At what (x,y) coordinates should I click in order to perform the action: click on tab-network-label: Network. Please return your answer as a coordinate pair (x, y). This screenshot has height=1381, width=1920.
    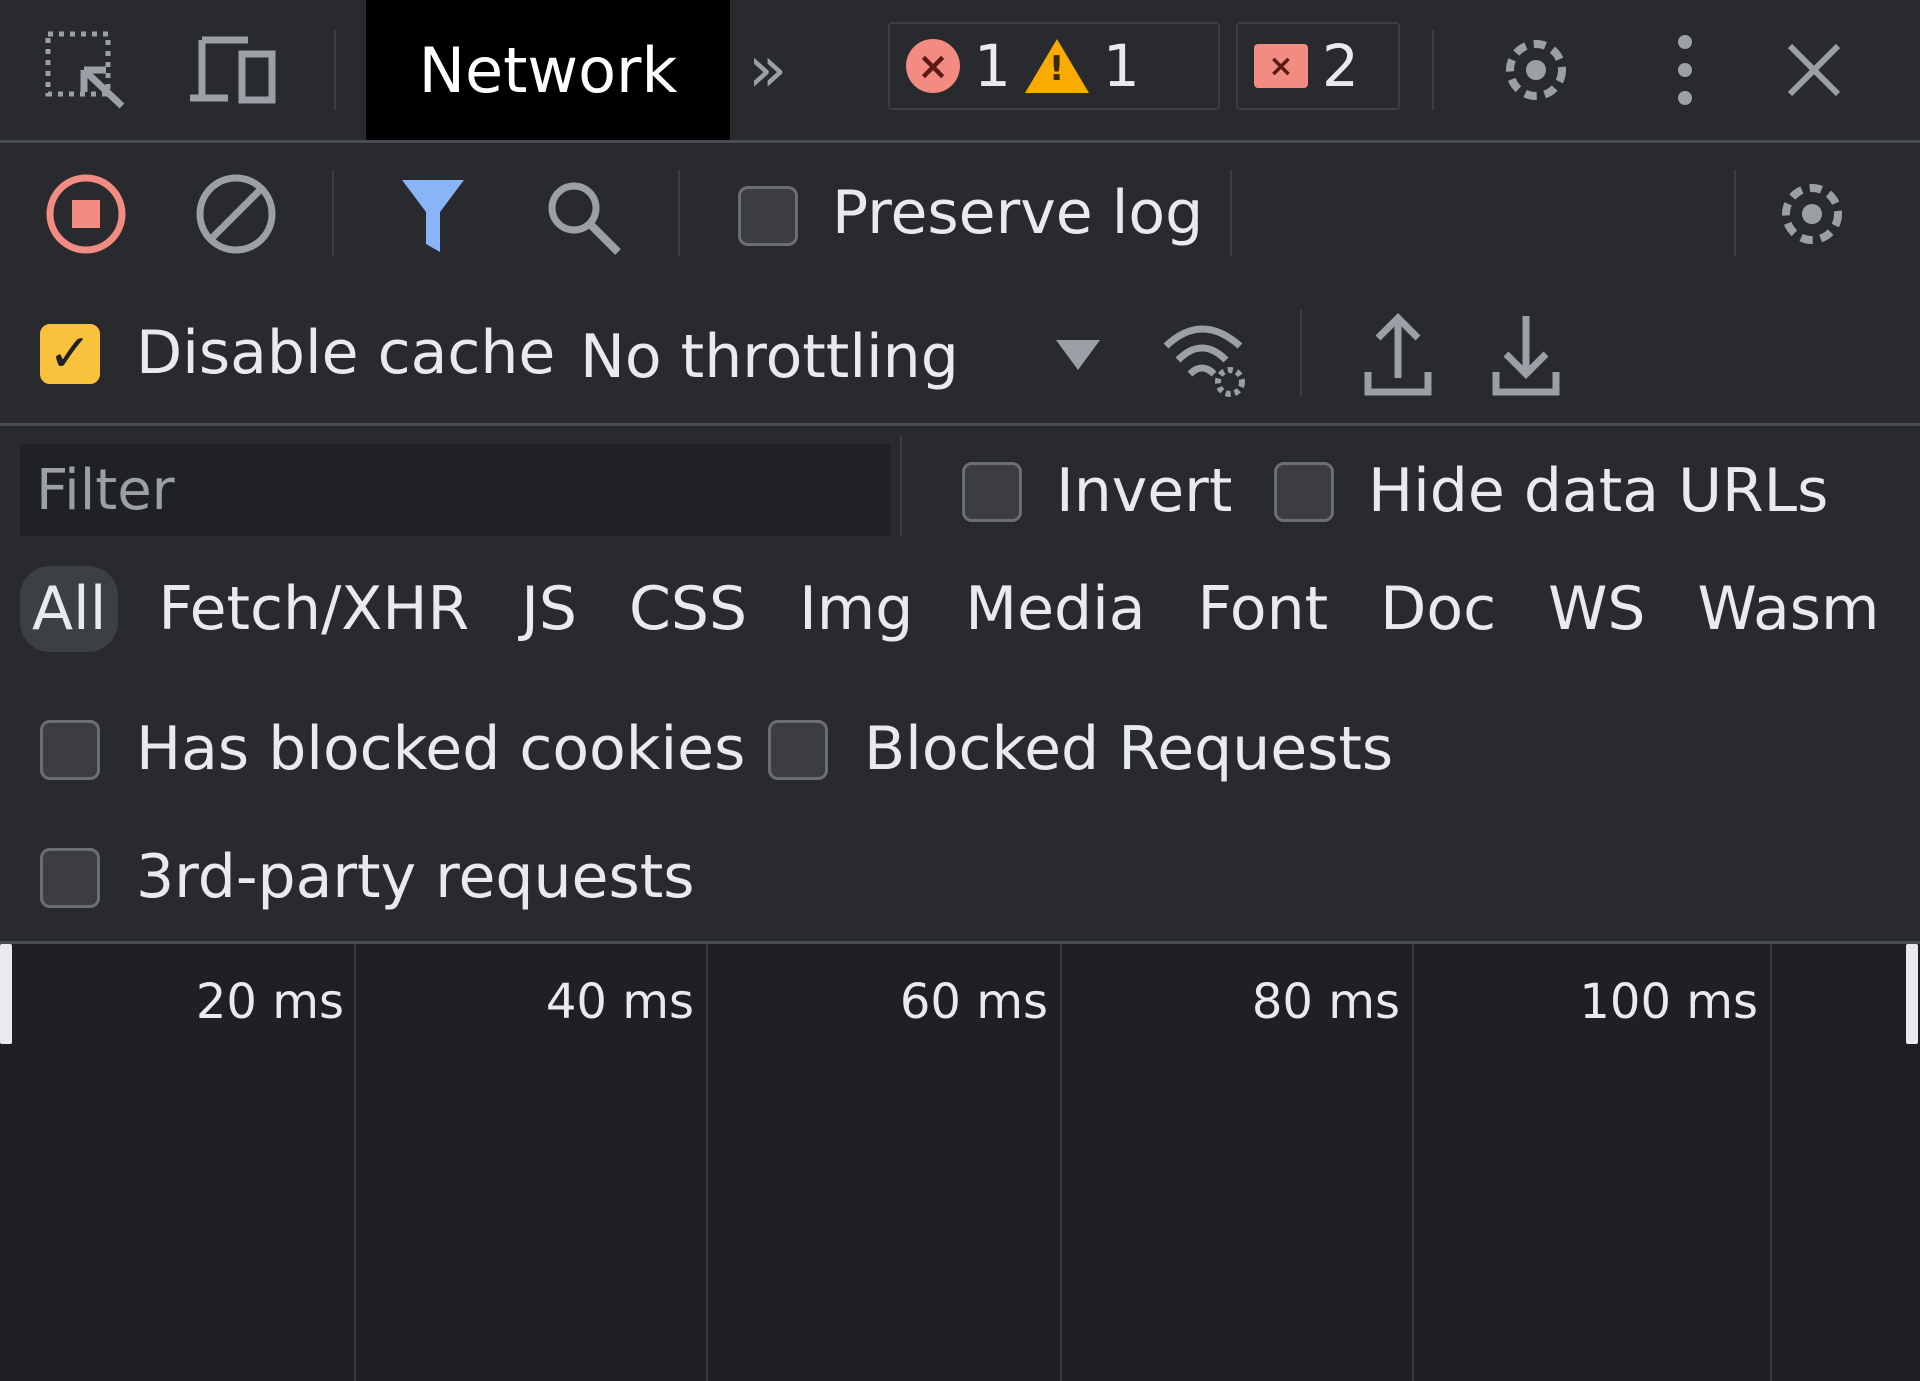
    Looking at the image, I should click on (548, 70).